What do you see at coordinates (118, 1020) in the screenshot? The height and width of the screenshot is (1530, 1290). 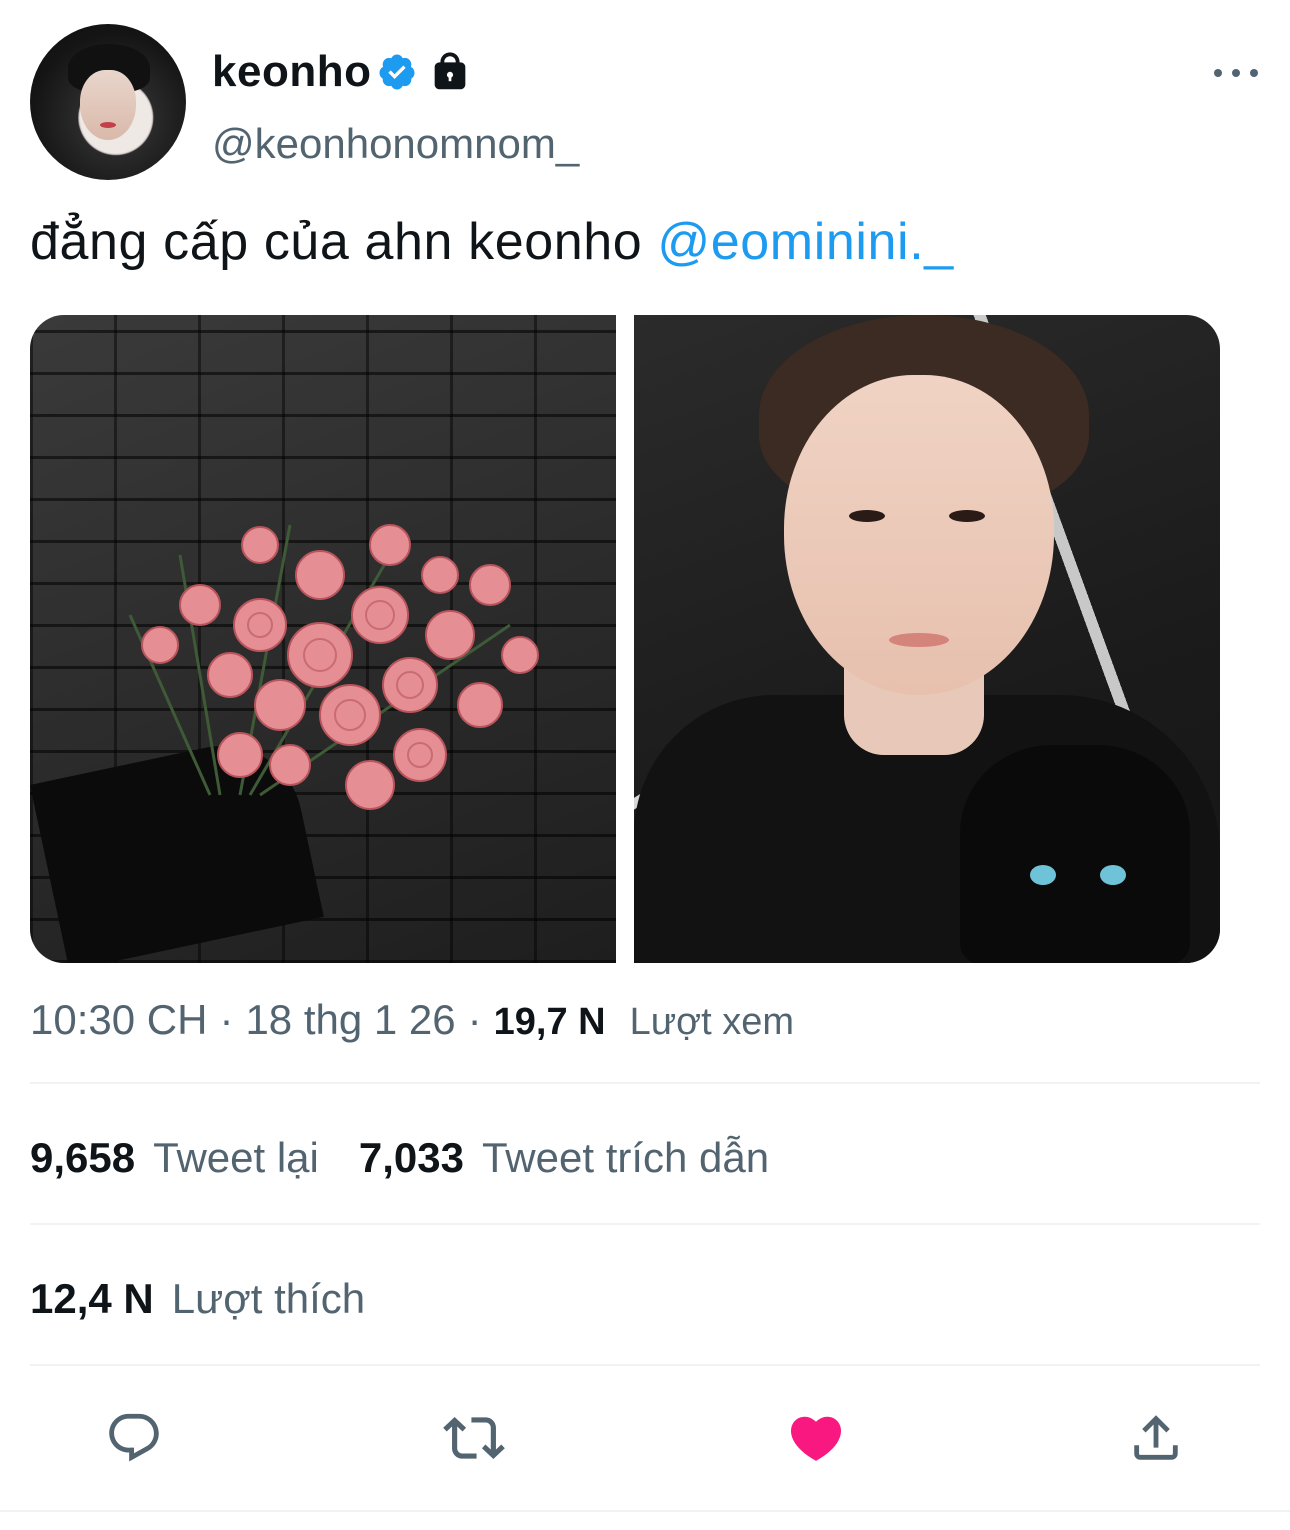 I see `tweet-time: 10:30 CH` at bounding box center [118, 1020].